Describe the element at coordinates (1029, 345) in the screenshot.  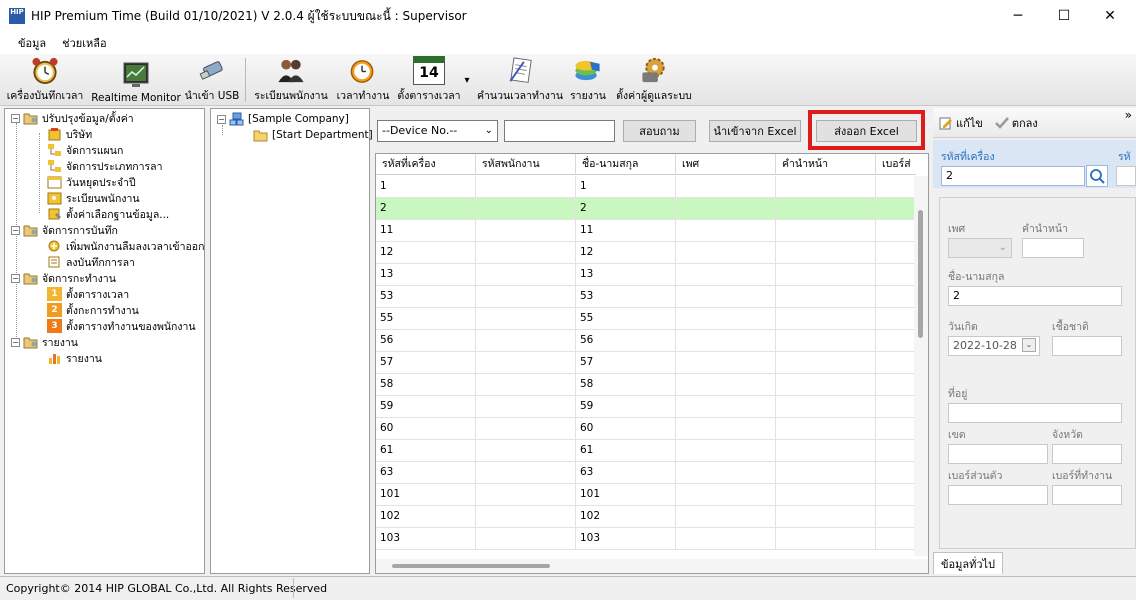
I see `calendar-dropdown-icon: ⌄` at that location.